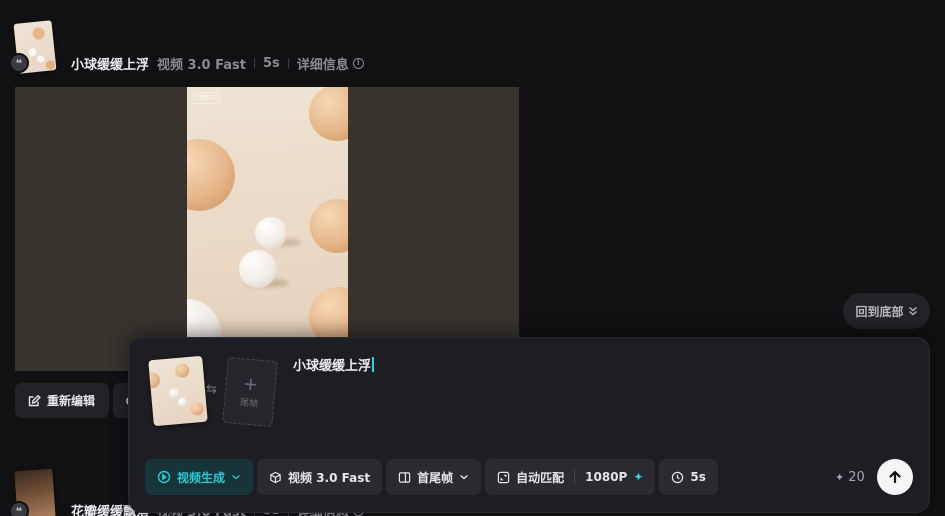 This screenshot has width=945, height=516. I want to click on first-frame-image, so click(178, 391).